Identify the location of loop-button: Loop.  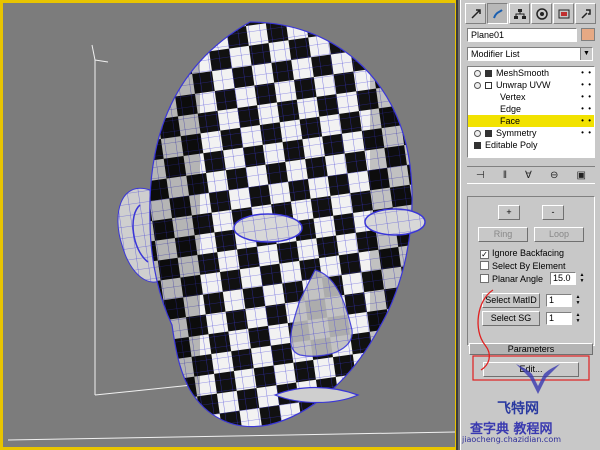
(559, 234).